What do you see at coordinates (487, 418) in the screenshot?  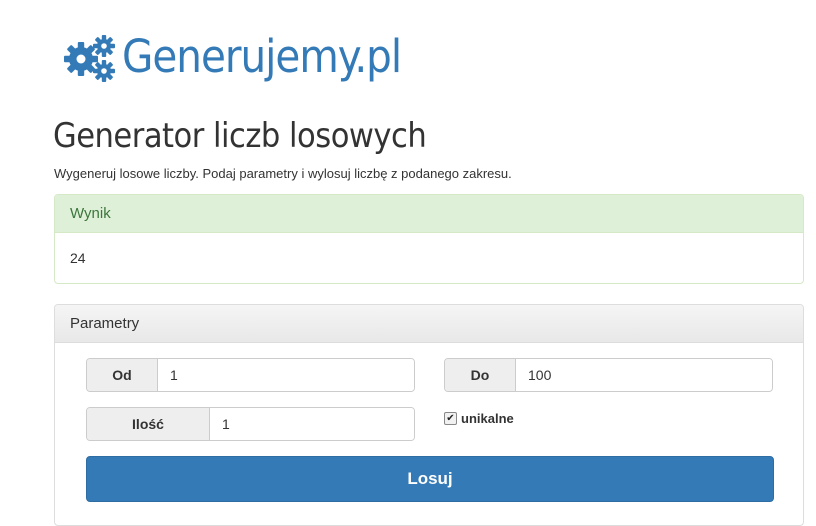 I see `unique-checkbox-text: unikalne` at bounding box center [487, 418].